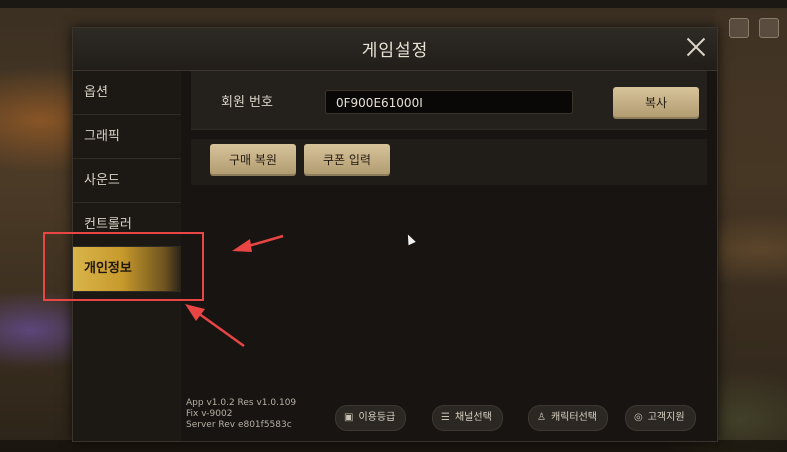 The width and height of the screenshot is (787, 452). I want to click on rating-button: ▣ 이용등급, so click(371, 418).